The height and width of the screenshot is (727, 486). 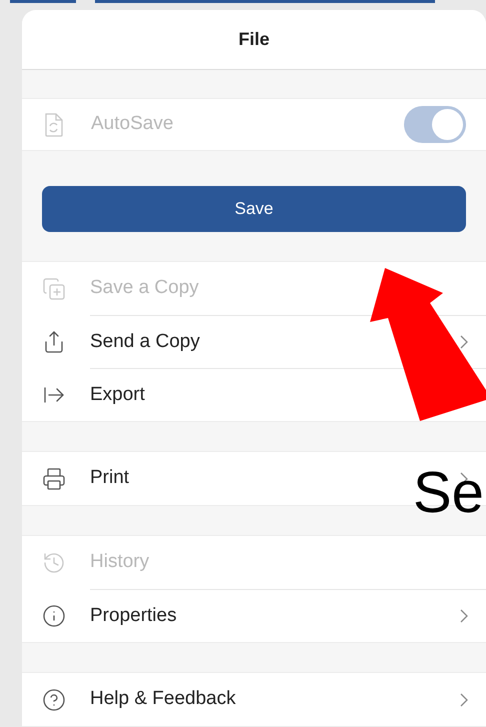 I want to click on menu-item: Help & Feedback, so click(x=163, y=699).